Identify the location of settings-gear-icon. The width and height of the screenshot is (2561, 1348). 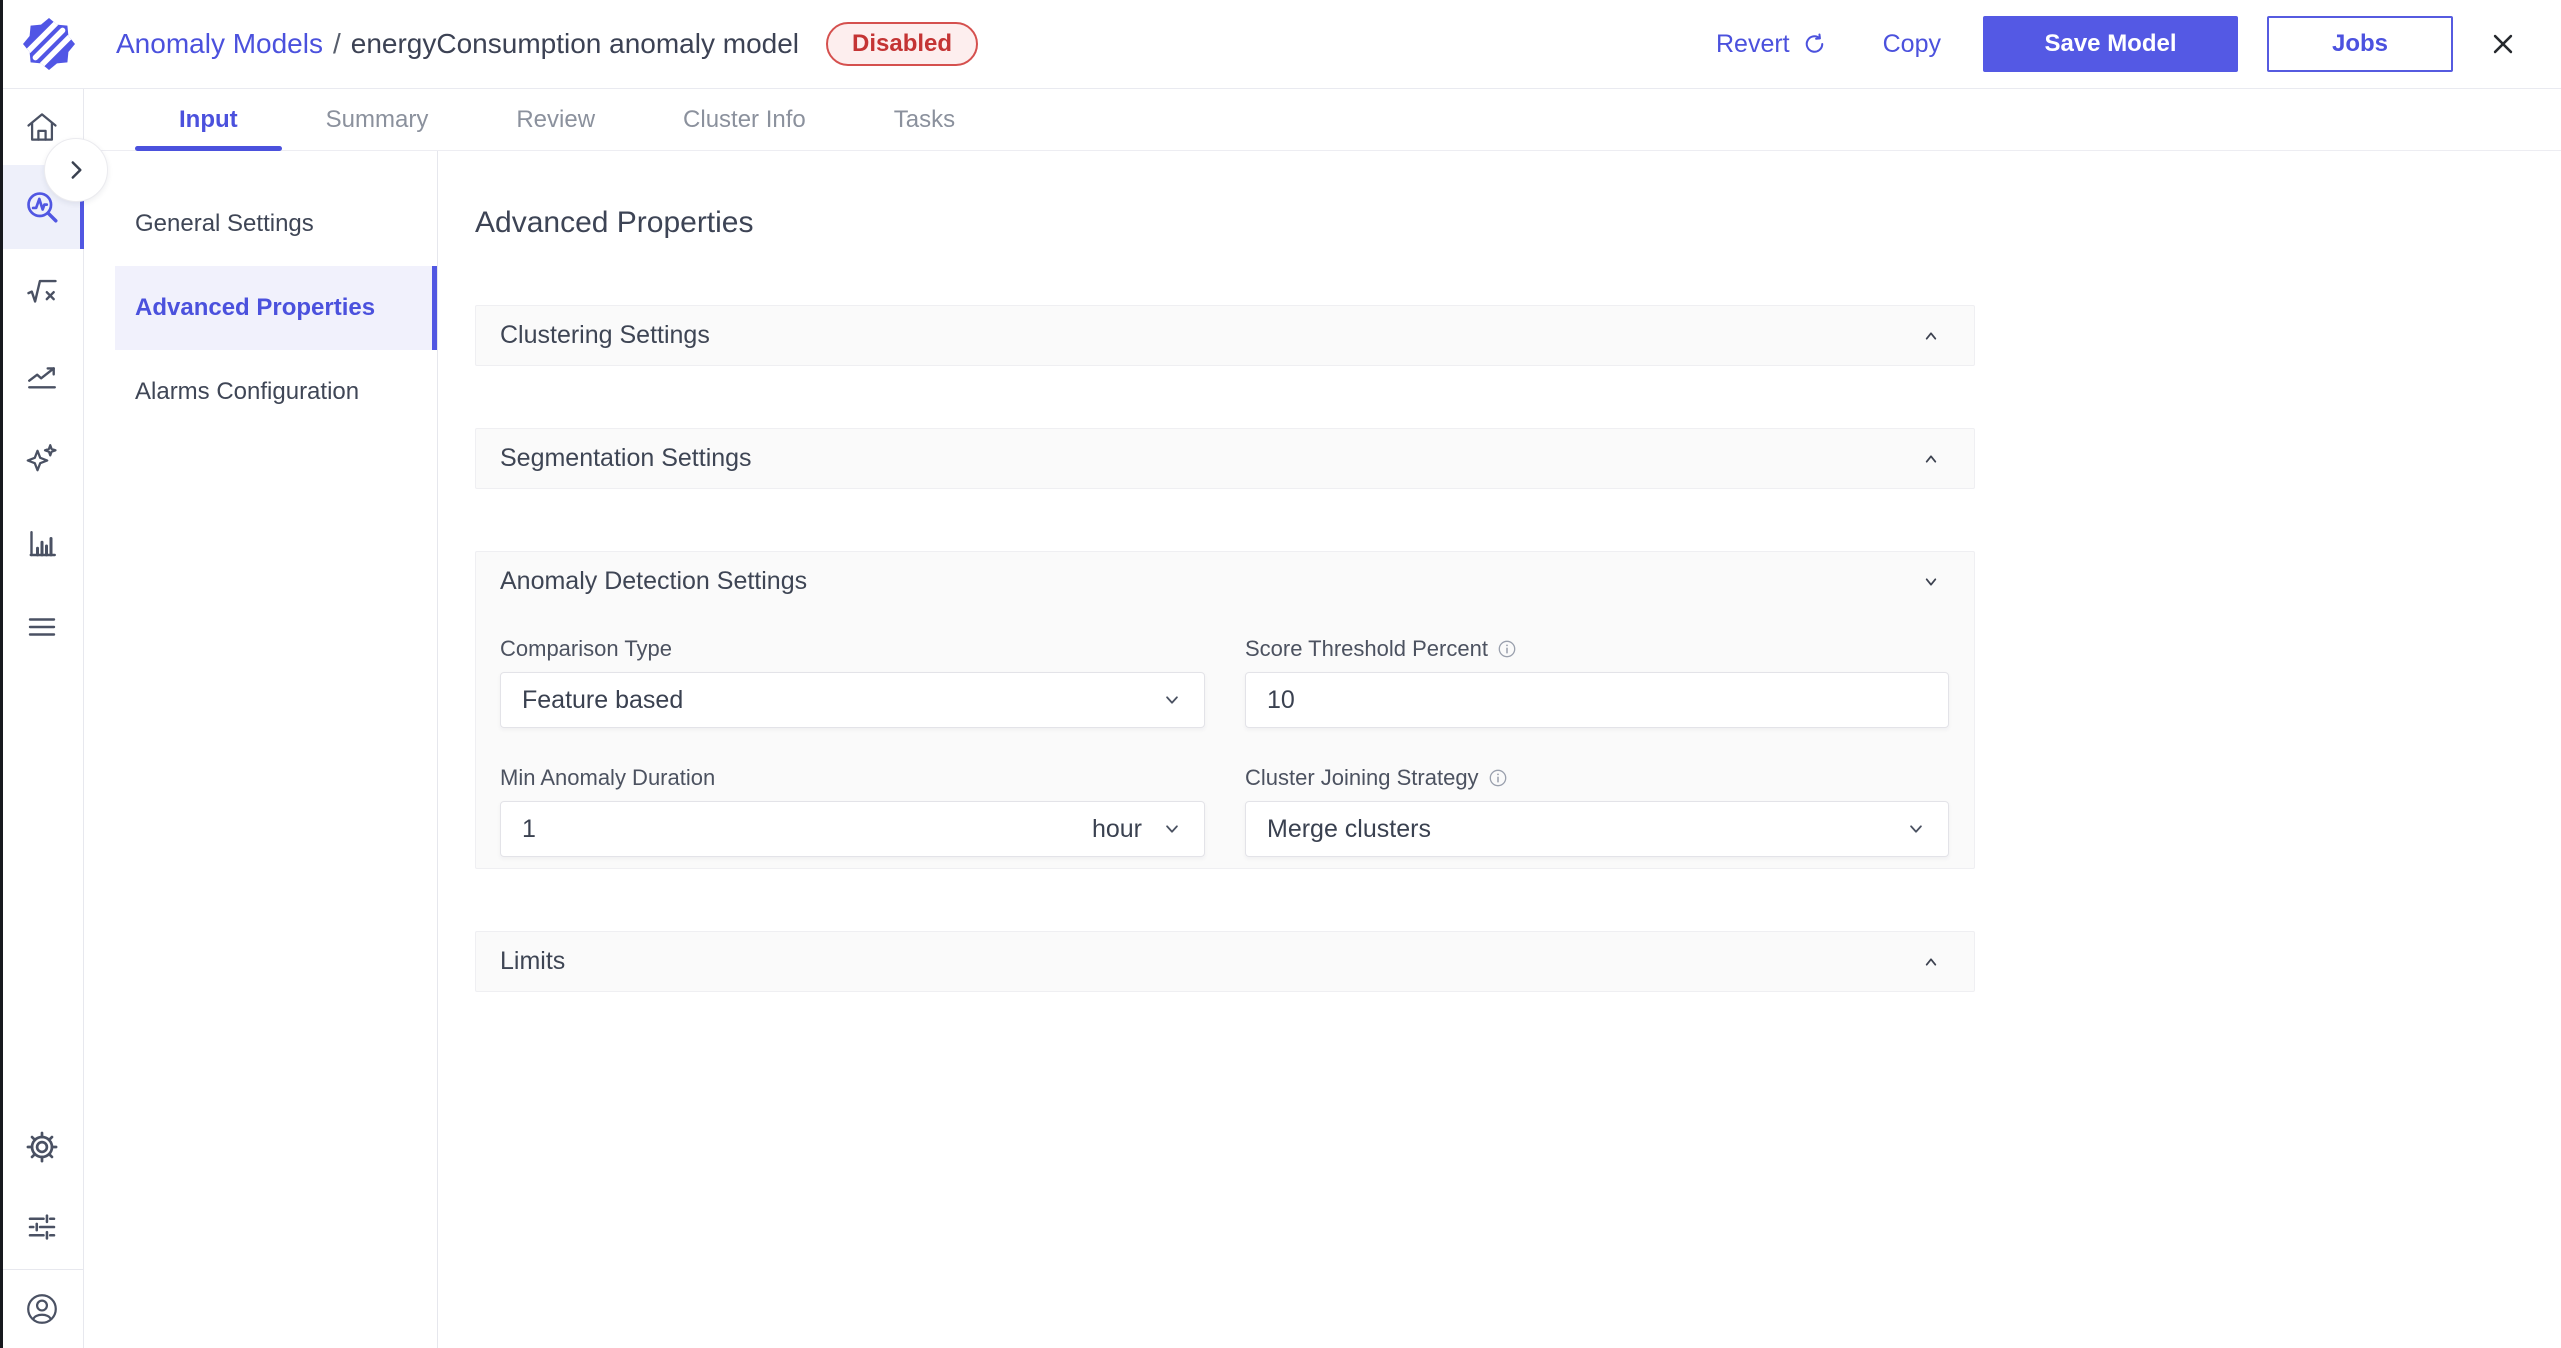
(42, 1147).